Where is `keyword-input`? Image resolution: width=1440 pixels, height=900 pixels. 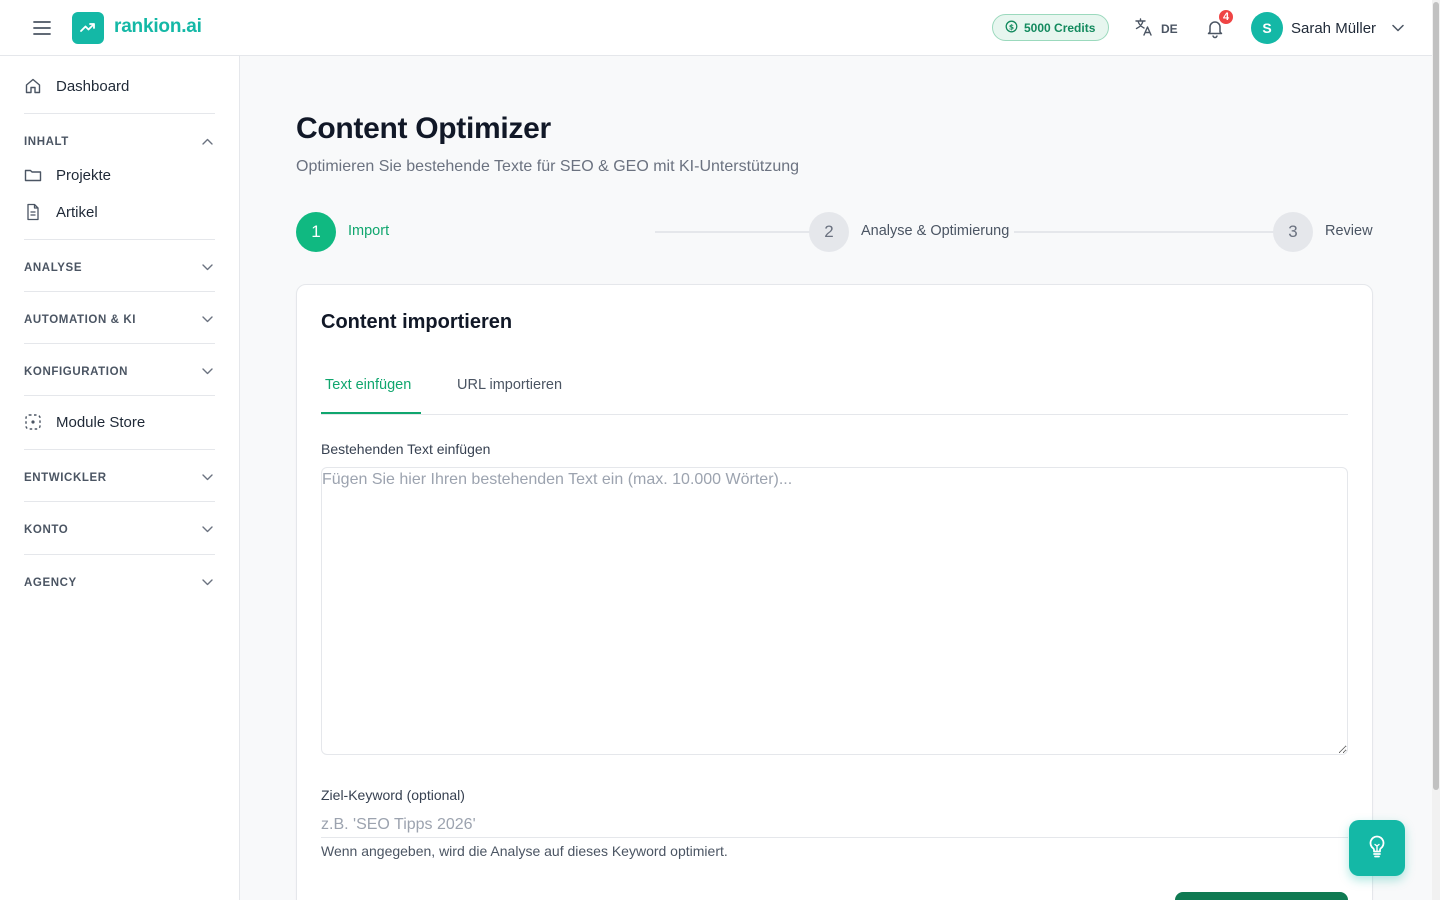 keyword-input is located at coordinates (834, 825).